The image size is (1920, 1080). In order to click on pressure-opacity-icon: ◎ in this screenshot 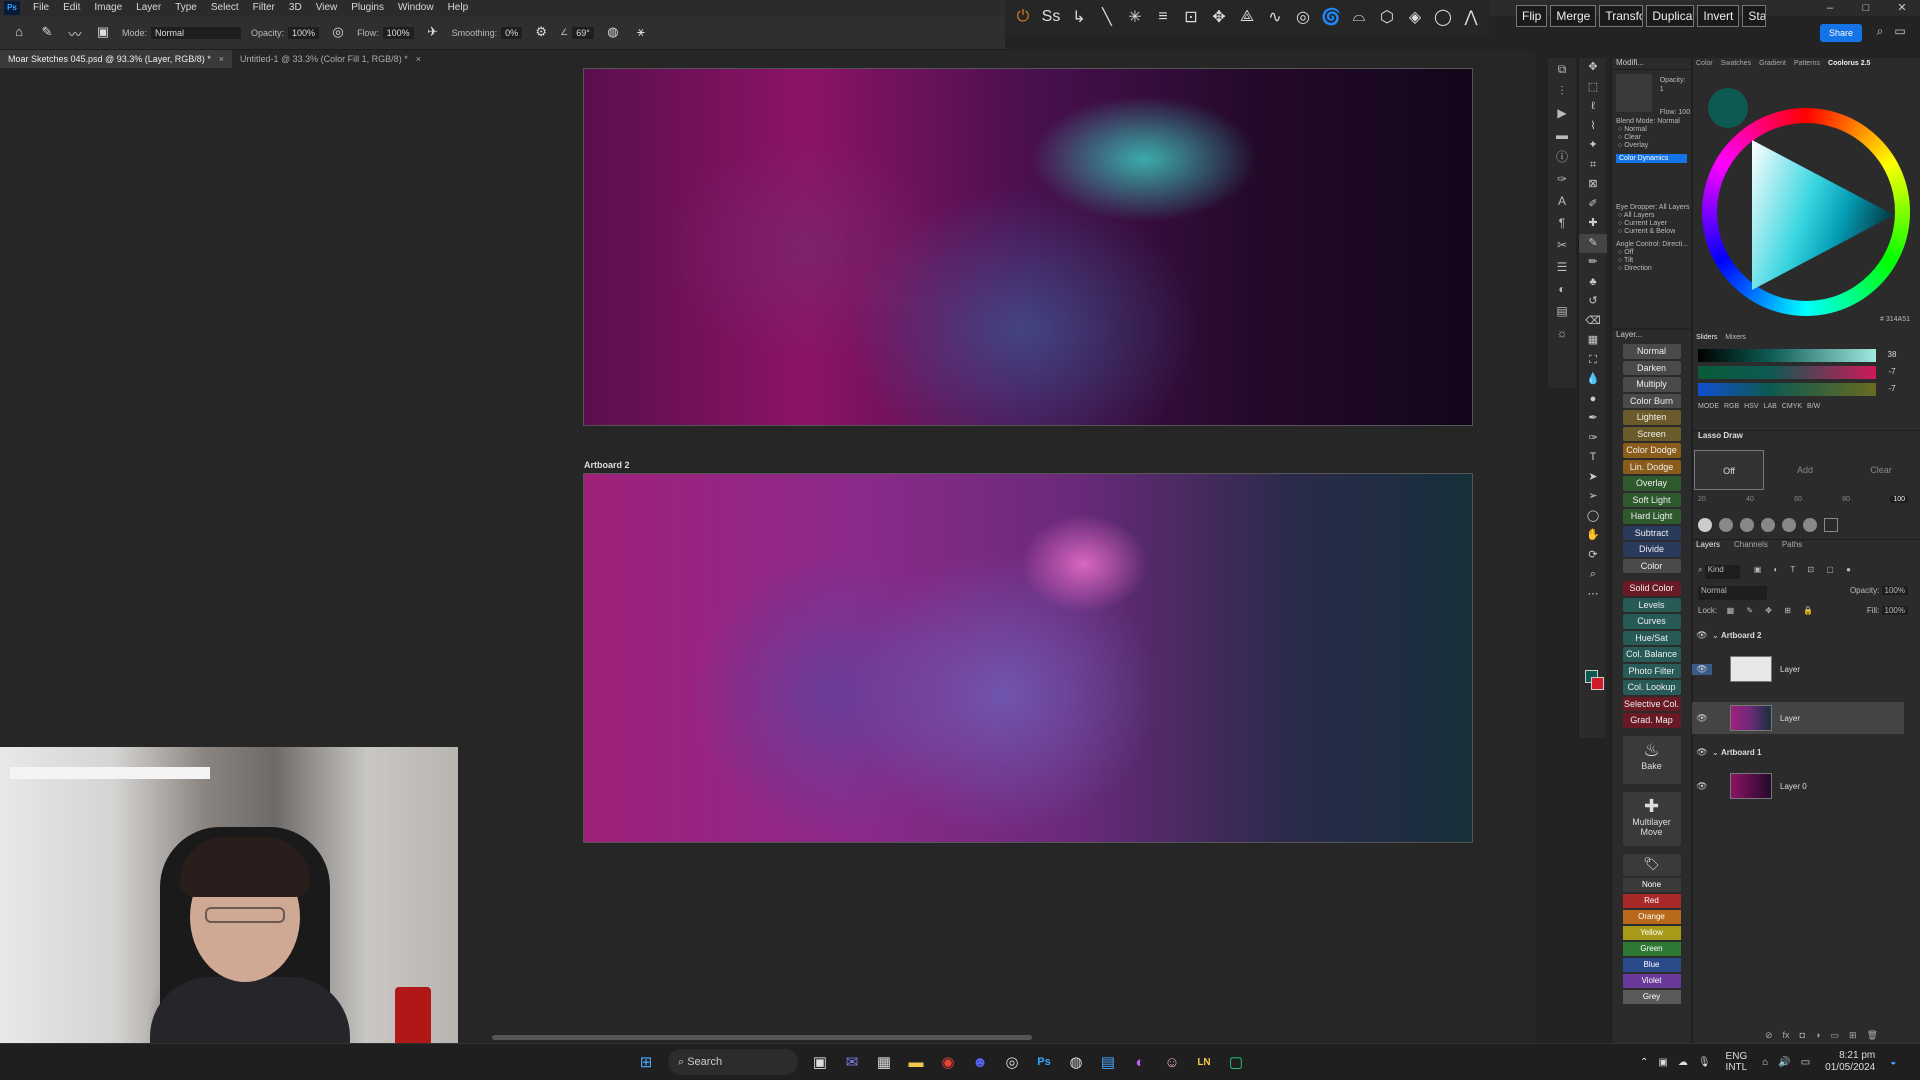, I will do `click(338, 33)`.